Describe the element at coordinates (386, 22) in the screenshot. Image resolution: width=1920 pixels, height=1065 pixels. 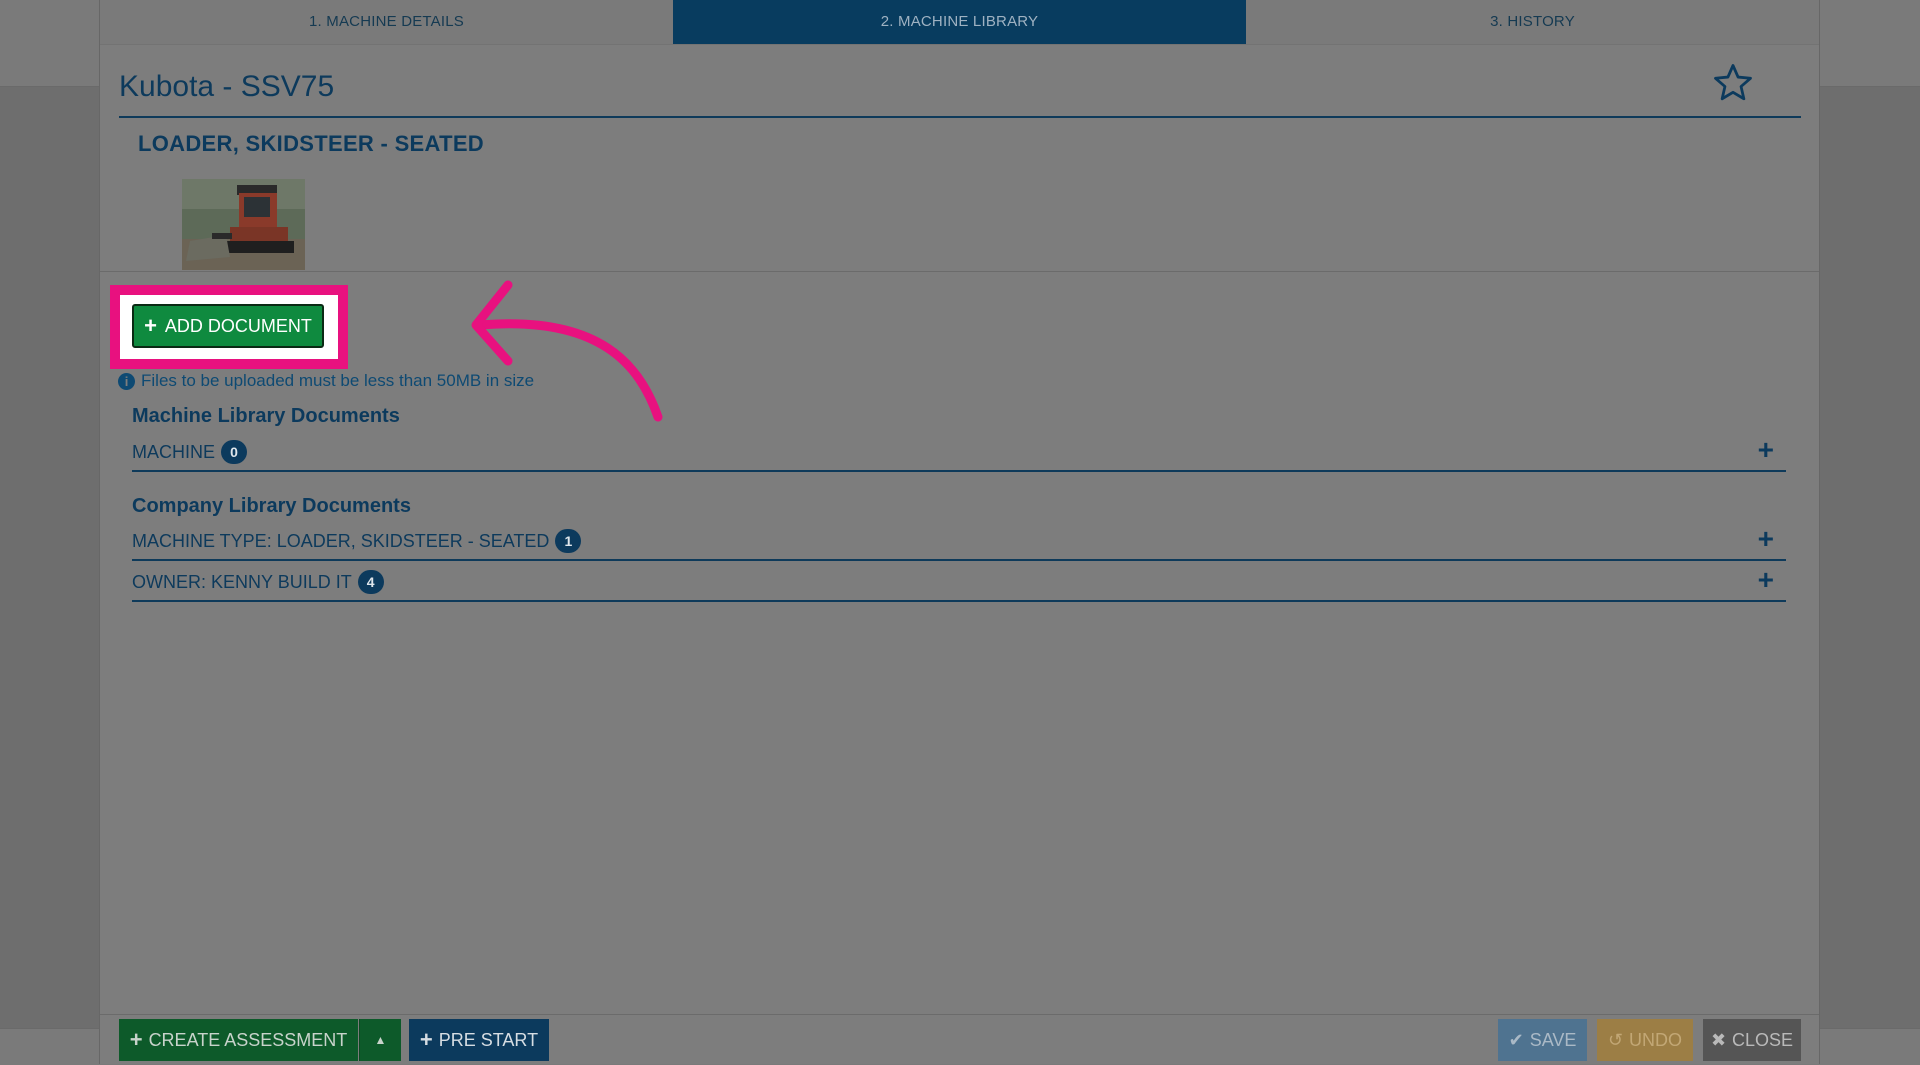
I see `tab-machine-details: 1. MACHINE DETAILS` at that location.